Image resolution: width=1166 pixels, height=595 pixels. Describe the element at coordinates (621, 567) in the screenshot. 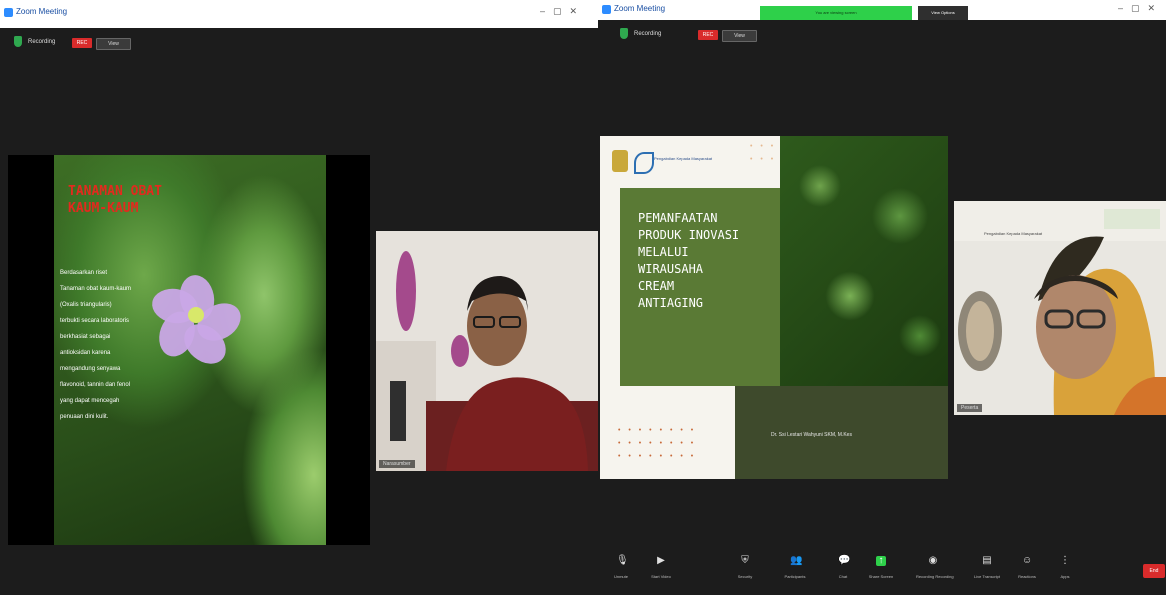

I see `unmute-button: 🎙 Unmute` at that location.